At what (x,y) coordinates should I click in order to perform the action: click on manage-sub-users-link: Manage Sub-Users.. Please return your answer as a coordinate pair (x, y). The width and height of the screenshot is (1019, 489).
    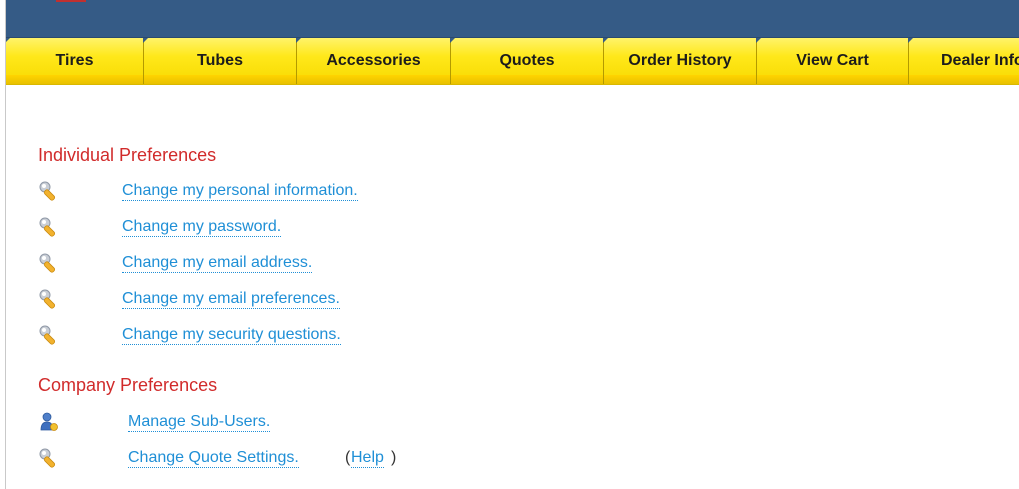
    Looking at the image, I should click on (199, 422).